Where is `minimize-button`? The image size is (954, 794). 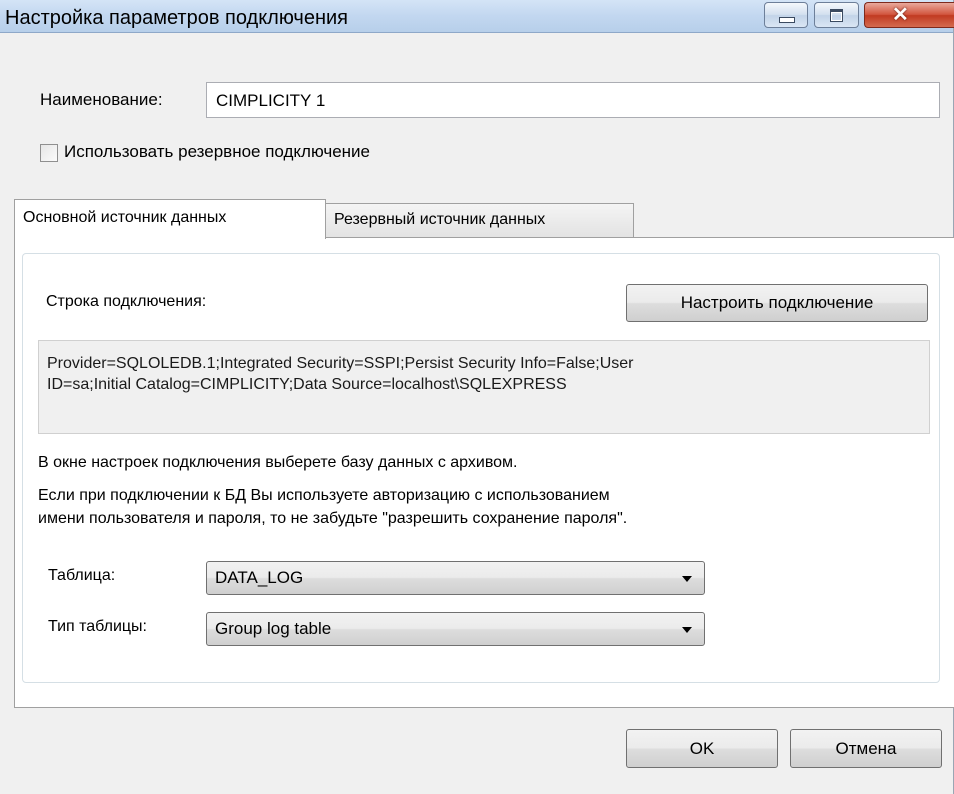 minimize-button is located at coordinates (786, 15).